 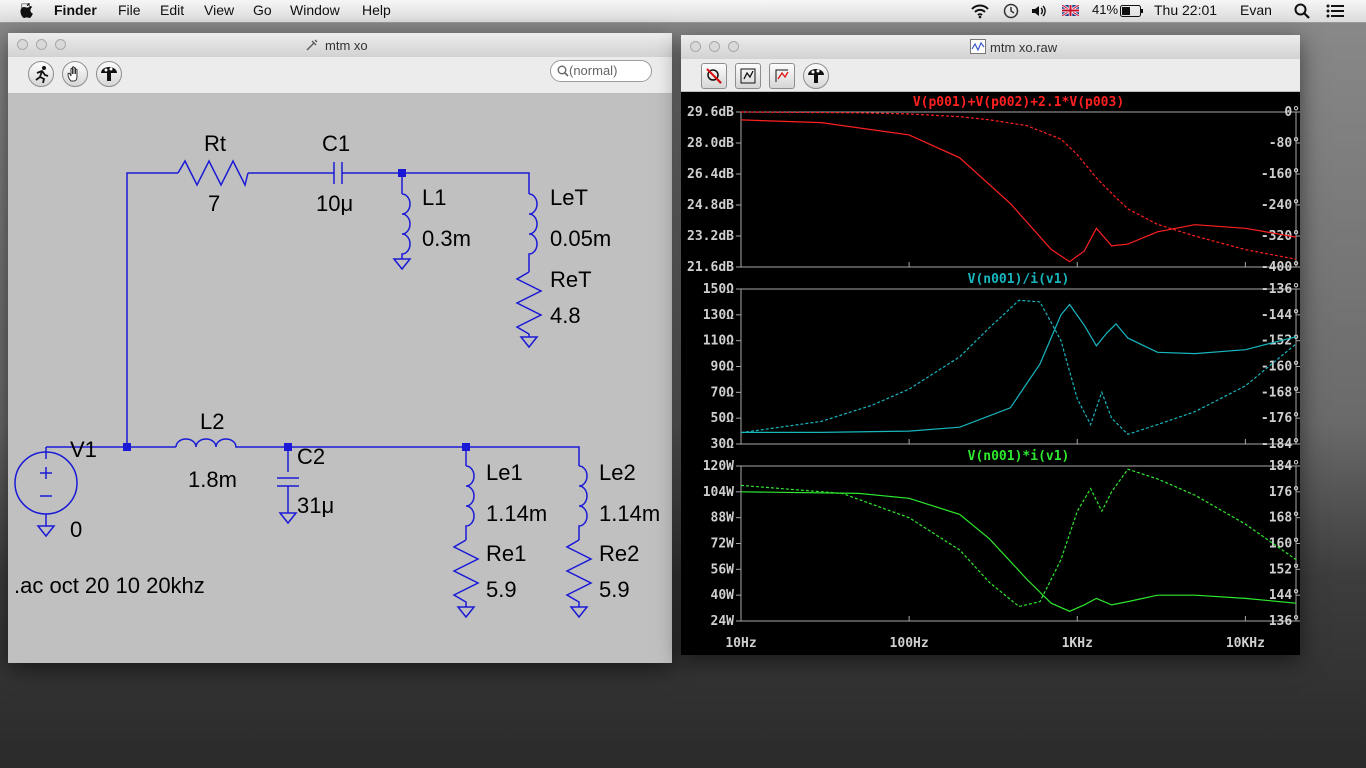 I want to click on label-c2-value: 31μ, so click(x=315, y=505).